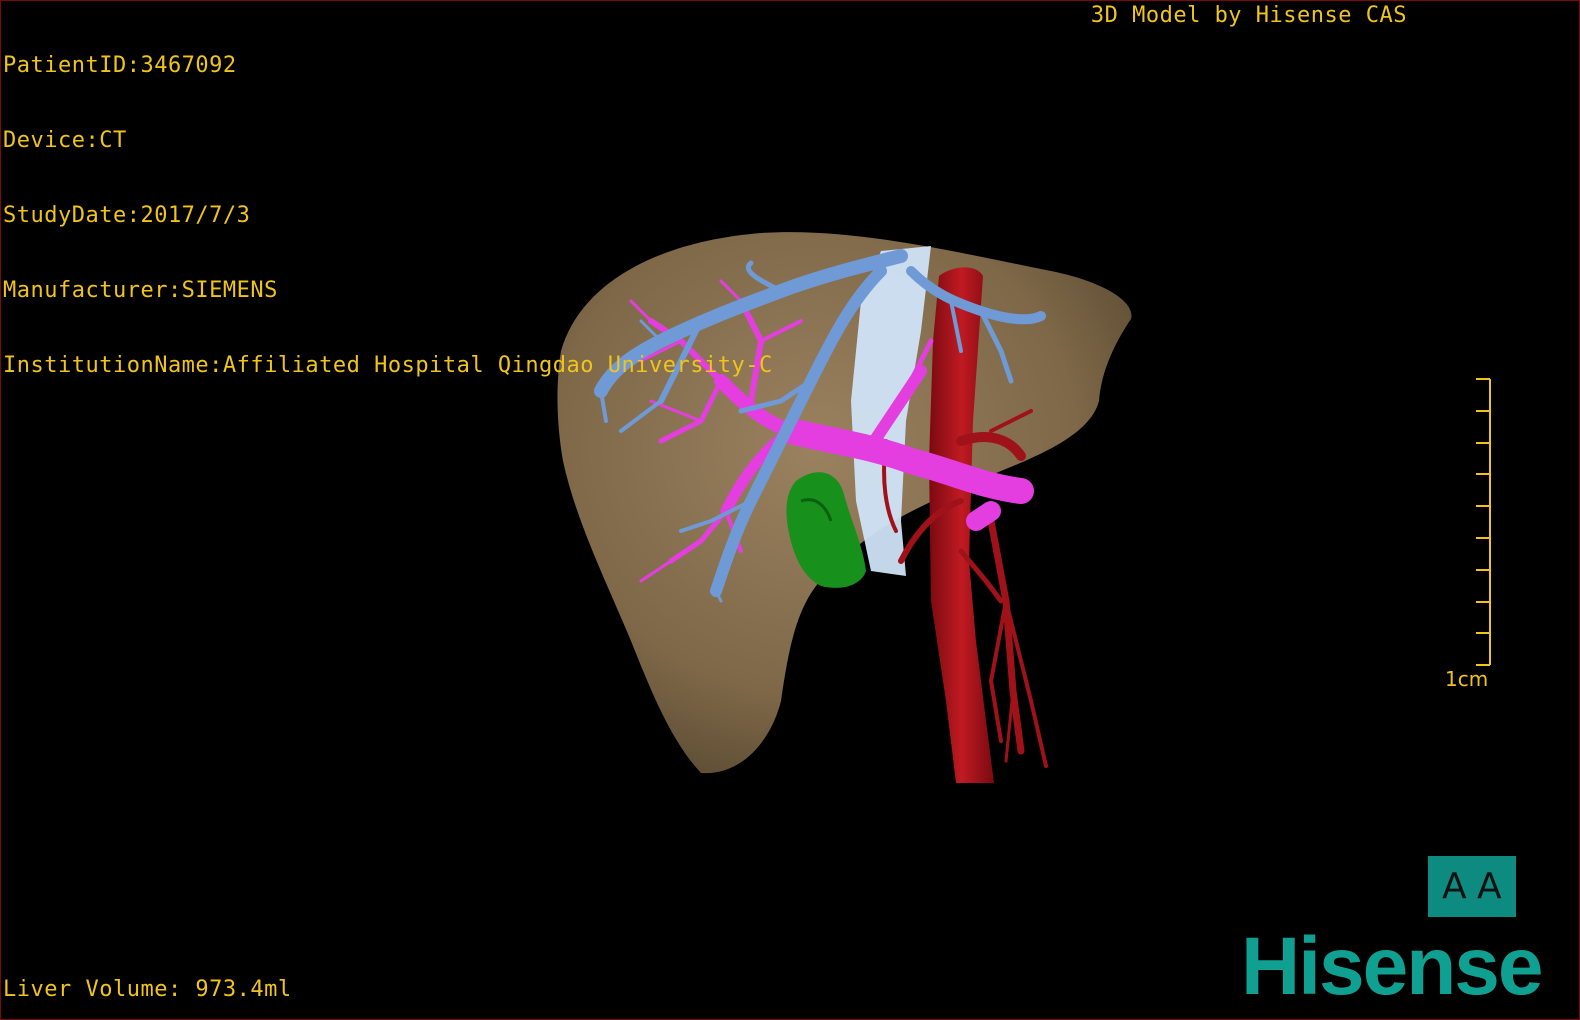 This screenshot has height=1020, width=1580. What do you see at coordinates (1483, 522) in the screenshot?
I see `scale-bar` at bounding box center [1483, 522].